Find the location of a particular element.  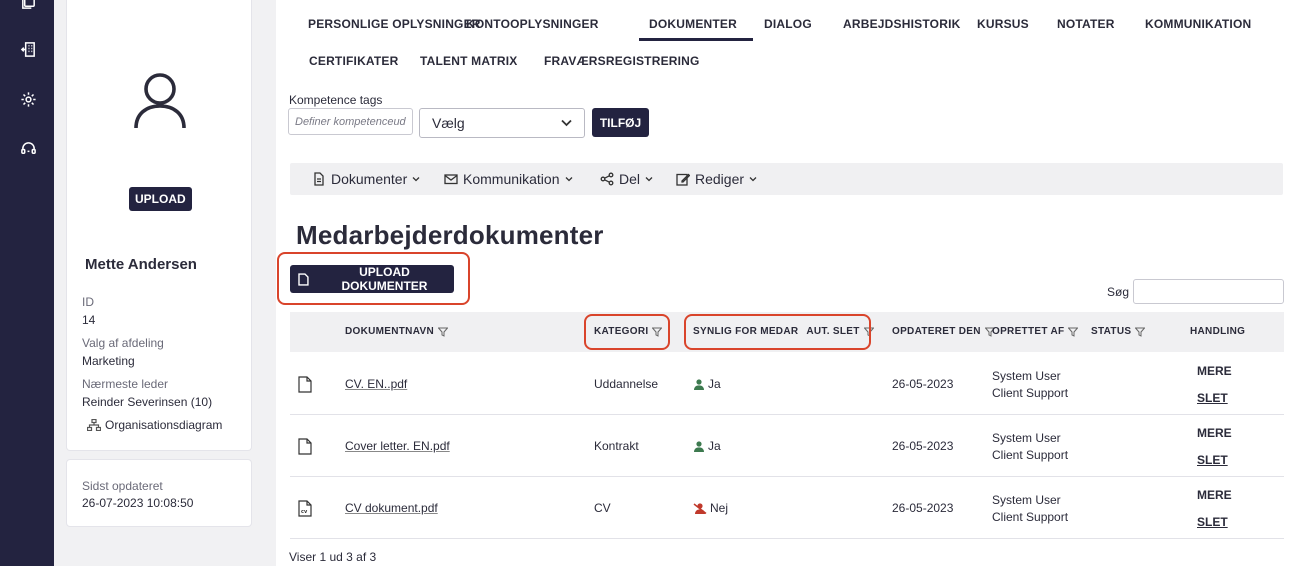

gear-icon is located at coordinates (28, 99).